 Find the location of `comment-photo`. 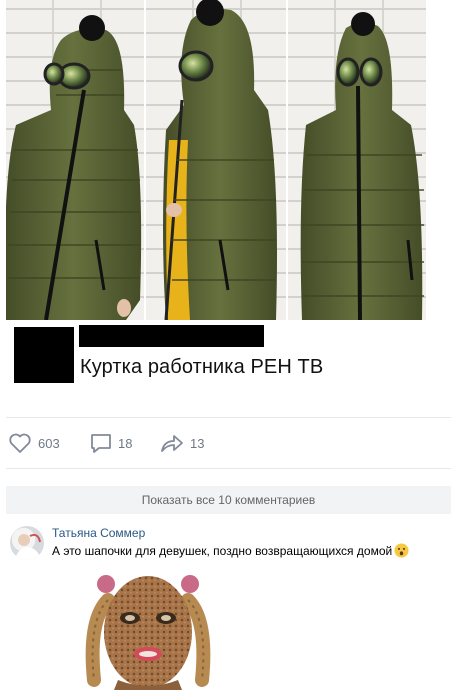

comment-photo is located at coordinates (148, 630).